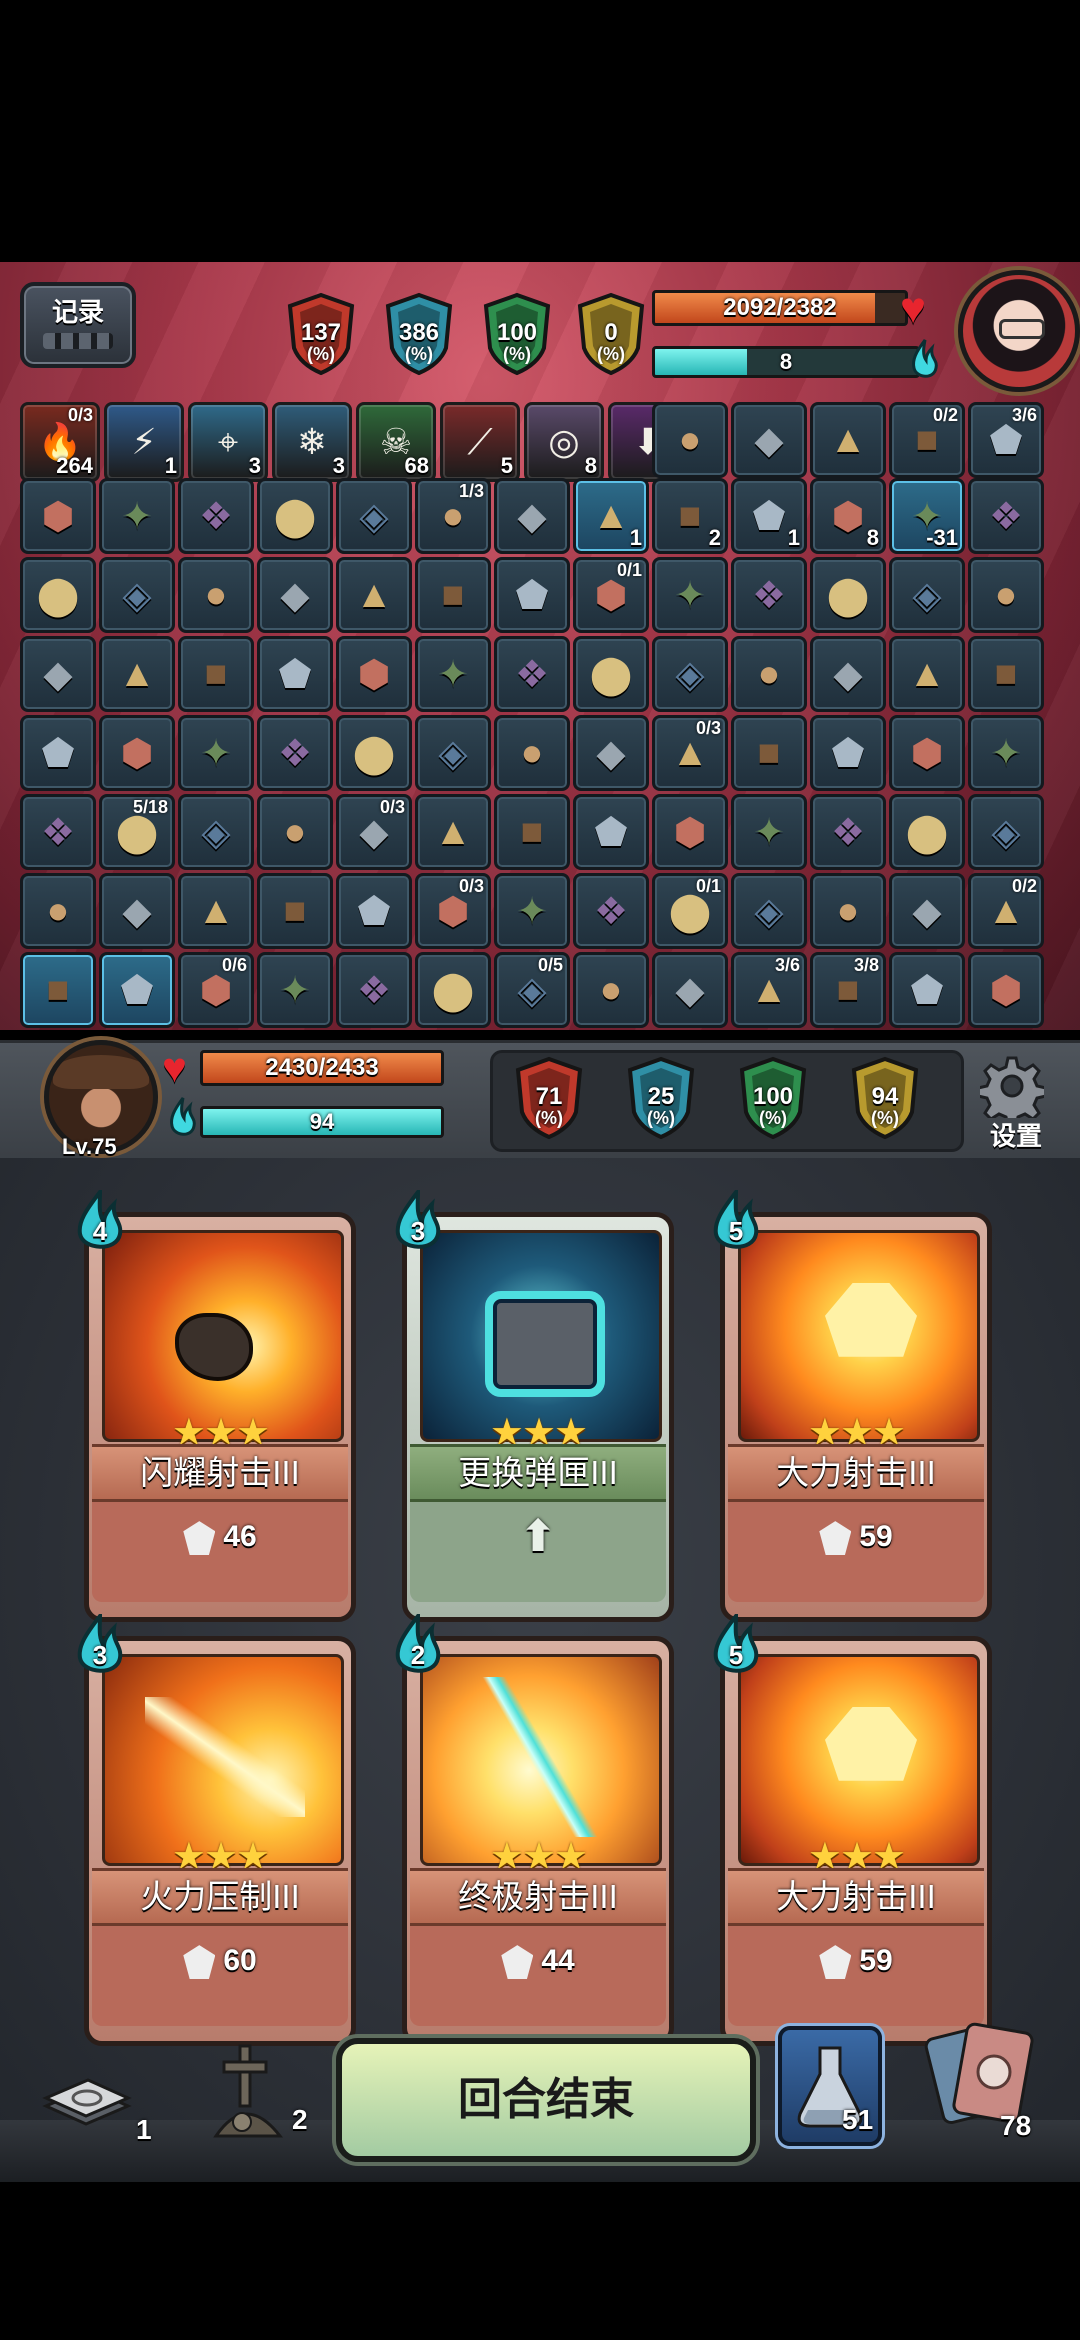 This screenshot has width=1080, height=2340. I want to click on graveyard-pile: 2, so click(252, 2091).